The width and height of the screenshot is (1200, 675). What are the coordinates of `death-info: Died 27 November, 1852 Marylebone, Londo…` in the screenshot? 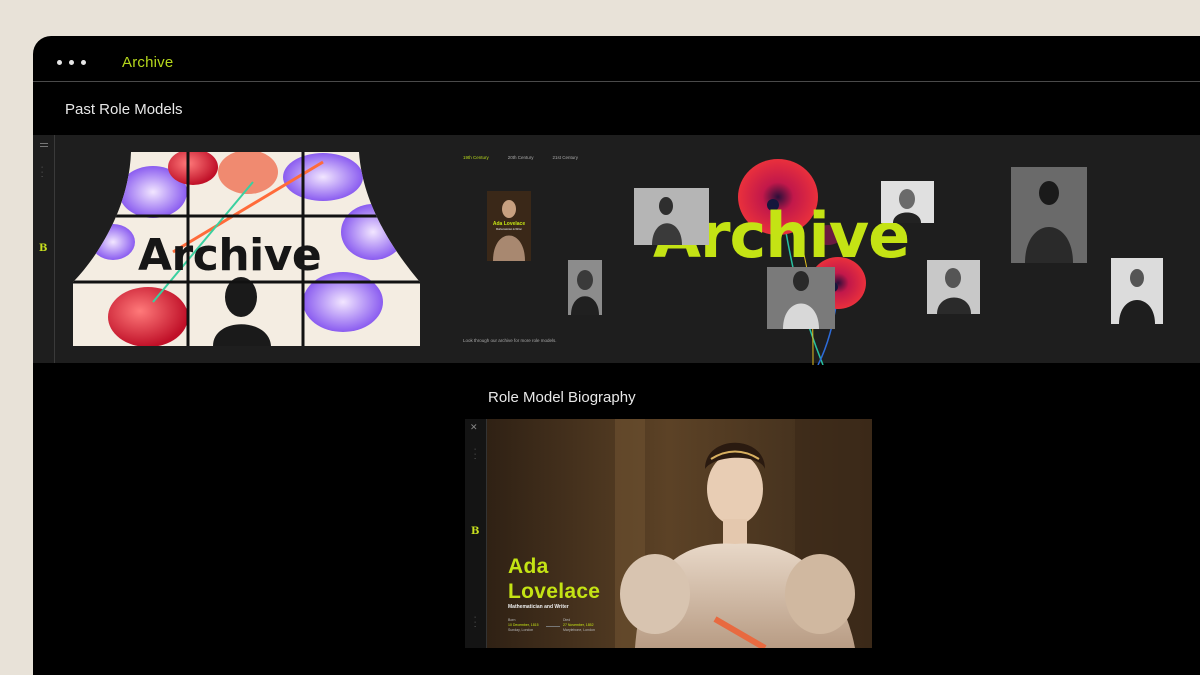 It's located at (579, 625).